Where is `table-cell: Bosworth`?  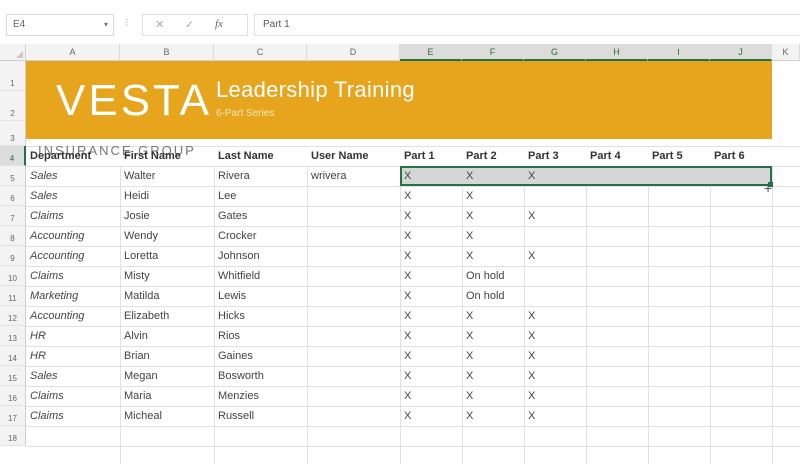
table-cell: Bosworth is located at coordinates (260, 376).